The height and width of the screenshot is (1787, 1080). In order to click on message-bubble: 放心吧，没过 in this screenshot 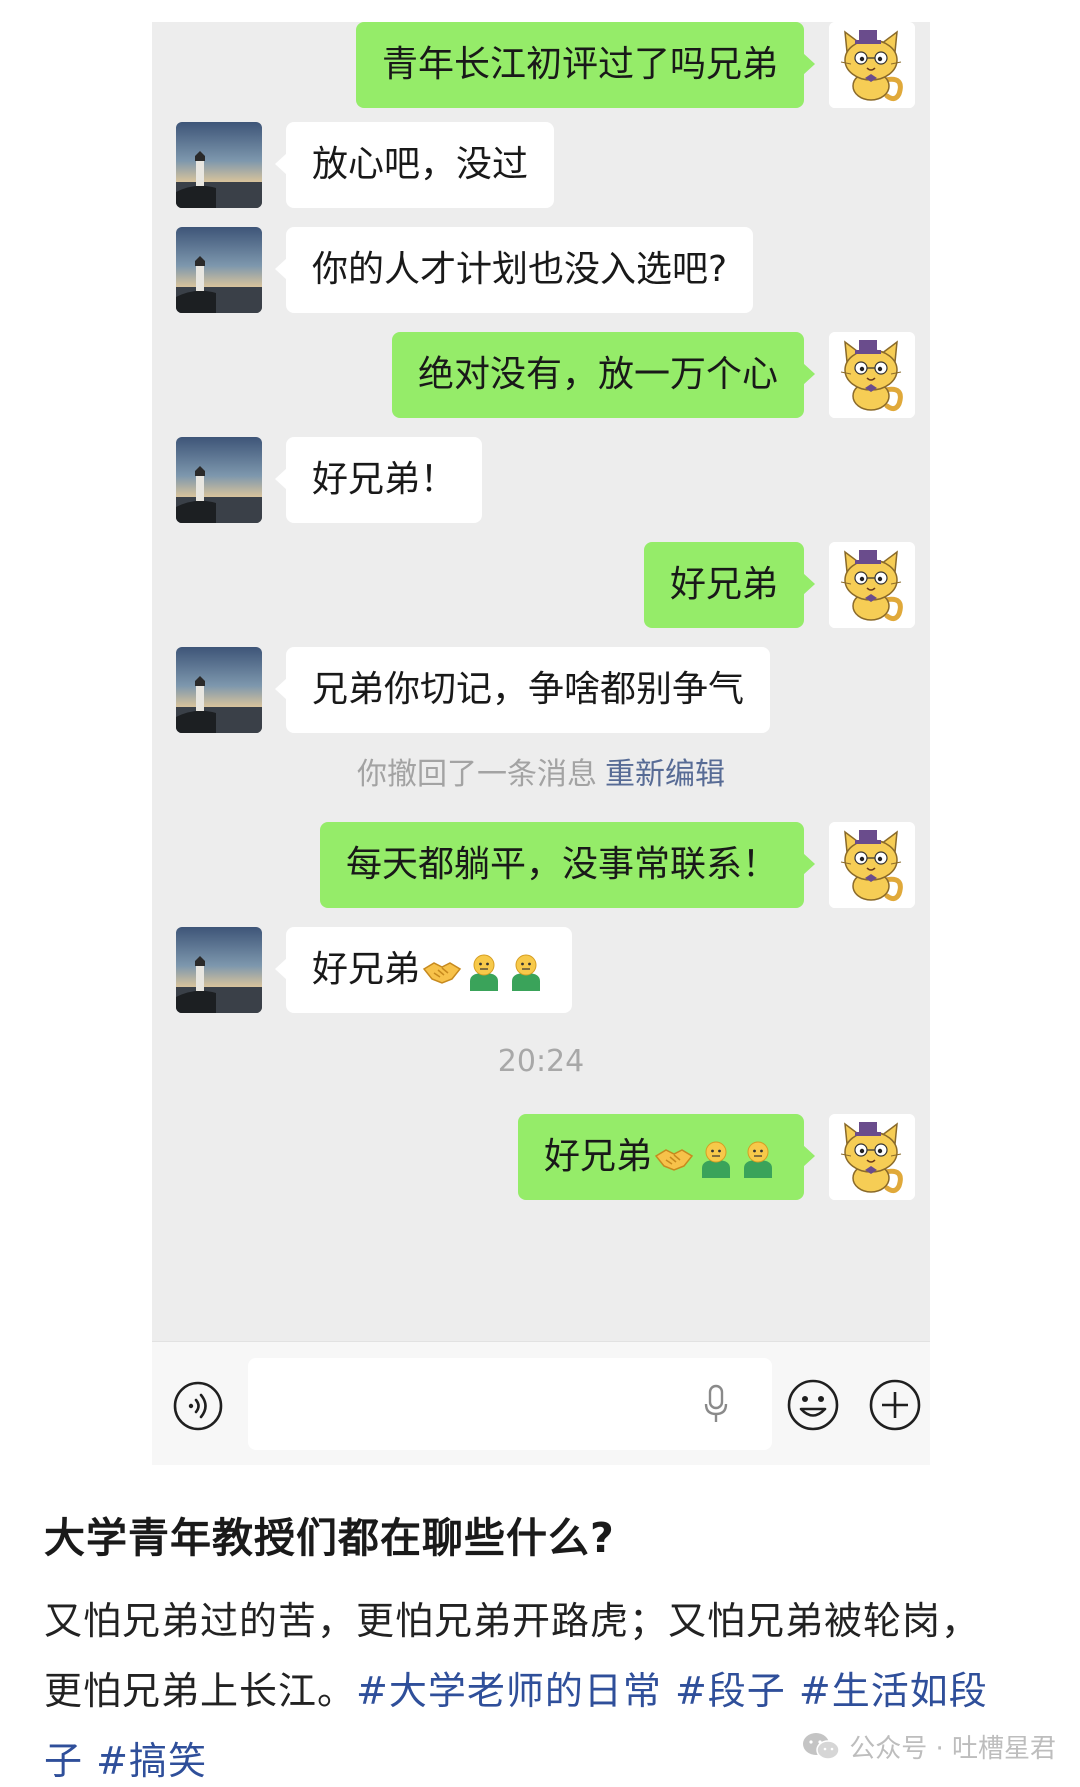, I will do `click(414, 165)`.